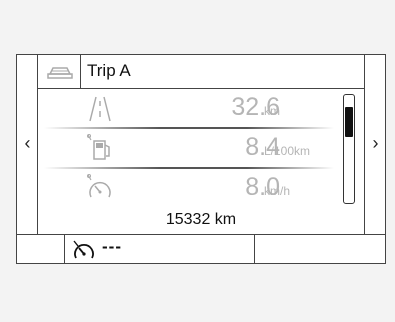  What do you see at coordinates (188, 188) in the screenshot?
I see `trip-row-speed: 8.0 km/h` at bounding box center [188, 188].